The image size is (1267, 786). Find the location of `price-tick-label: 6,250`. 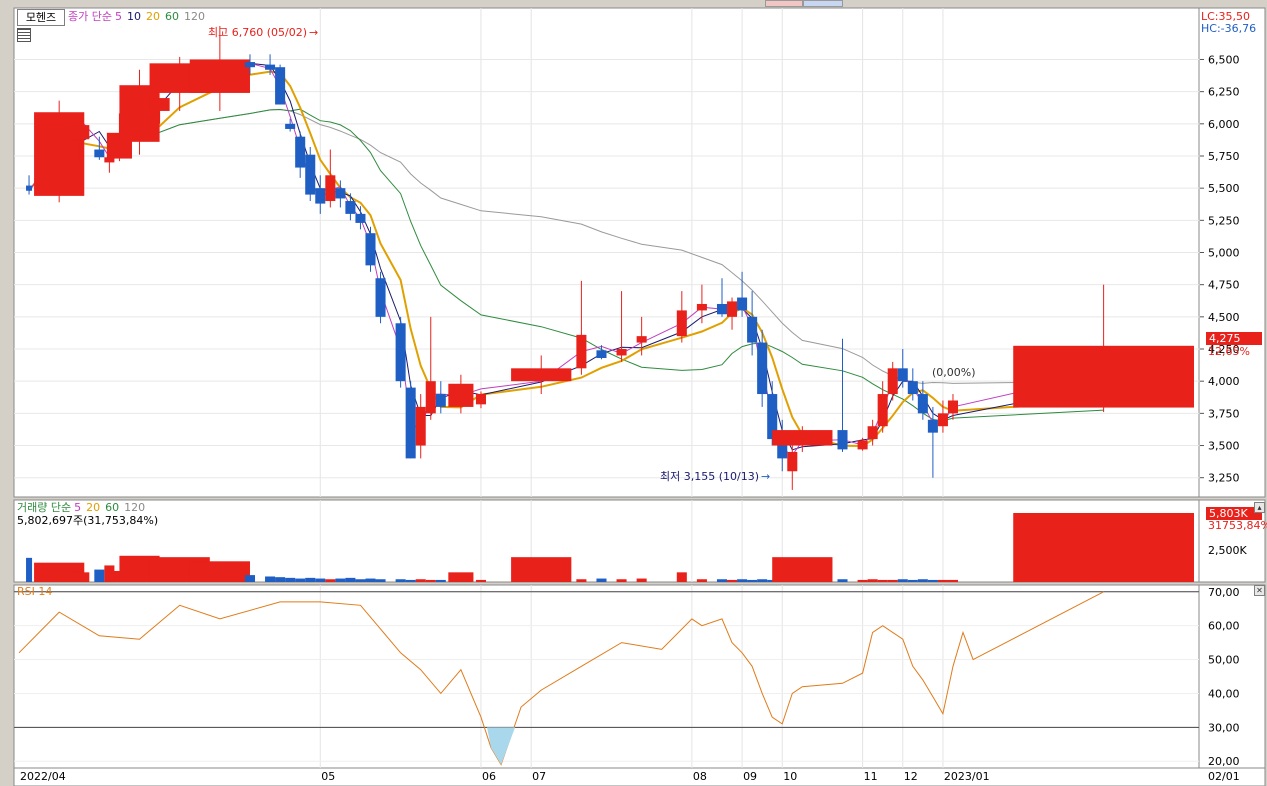

price-tick-label: 6,250 is located at coordinates (1224, 92).